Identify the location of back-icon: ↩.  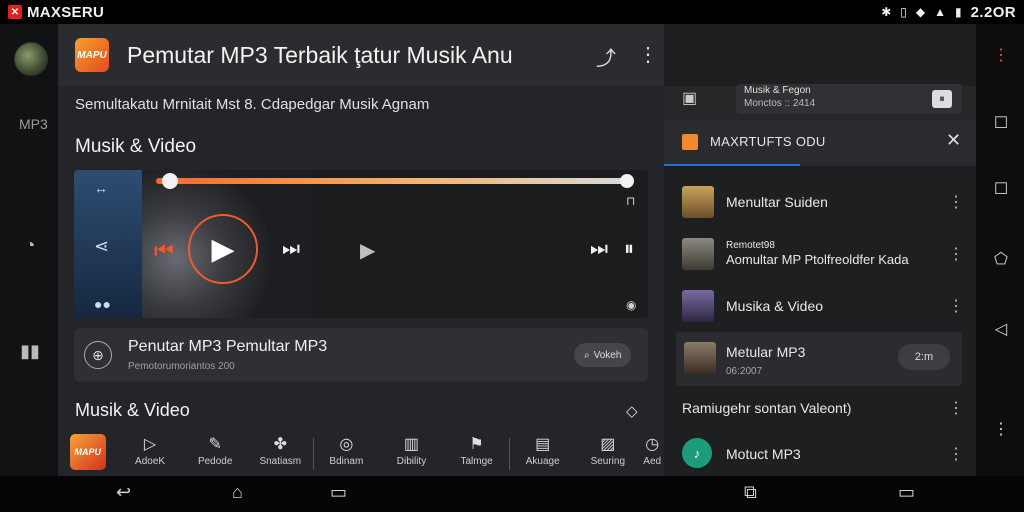
(123, 492).